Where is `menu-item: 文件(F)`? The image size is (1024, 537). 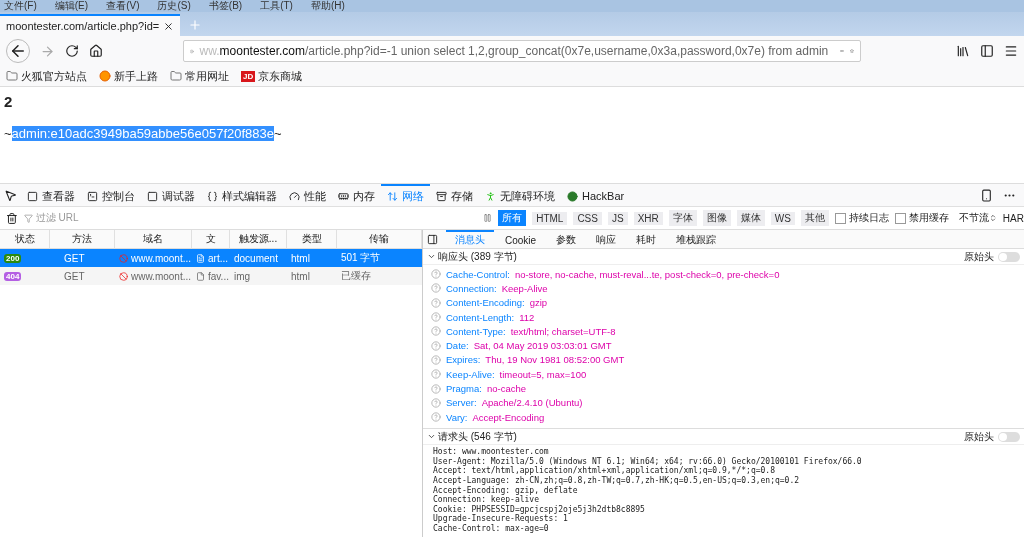 menu-item: 文件(F) is located at coordinates (20, 6).